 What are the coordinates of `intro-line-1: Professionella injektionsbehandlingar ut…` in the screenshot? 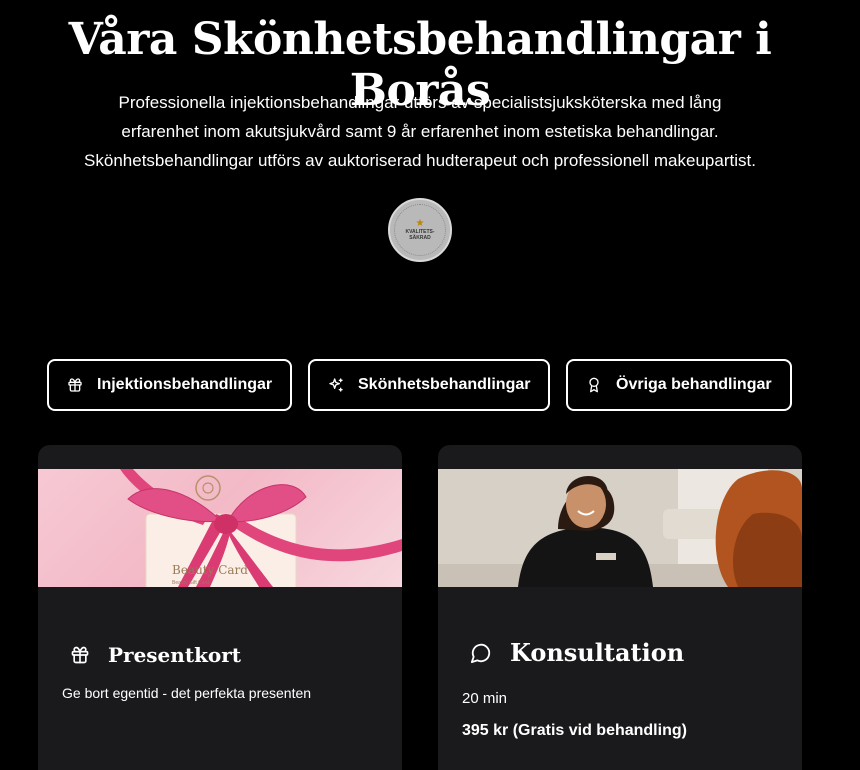 It's located at (420, 102).